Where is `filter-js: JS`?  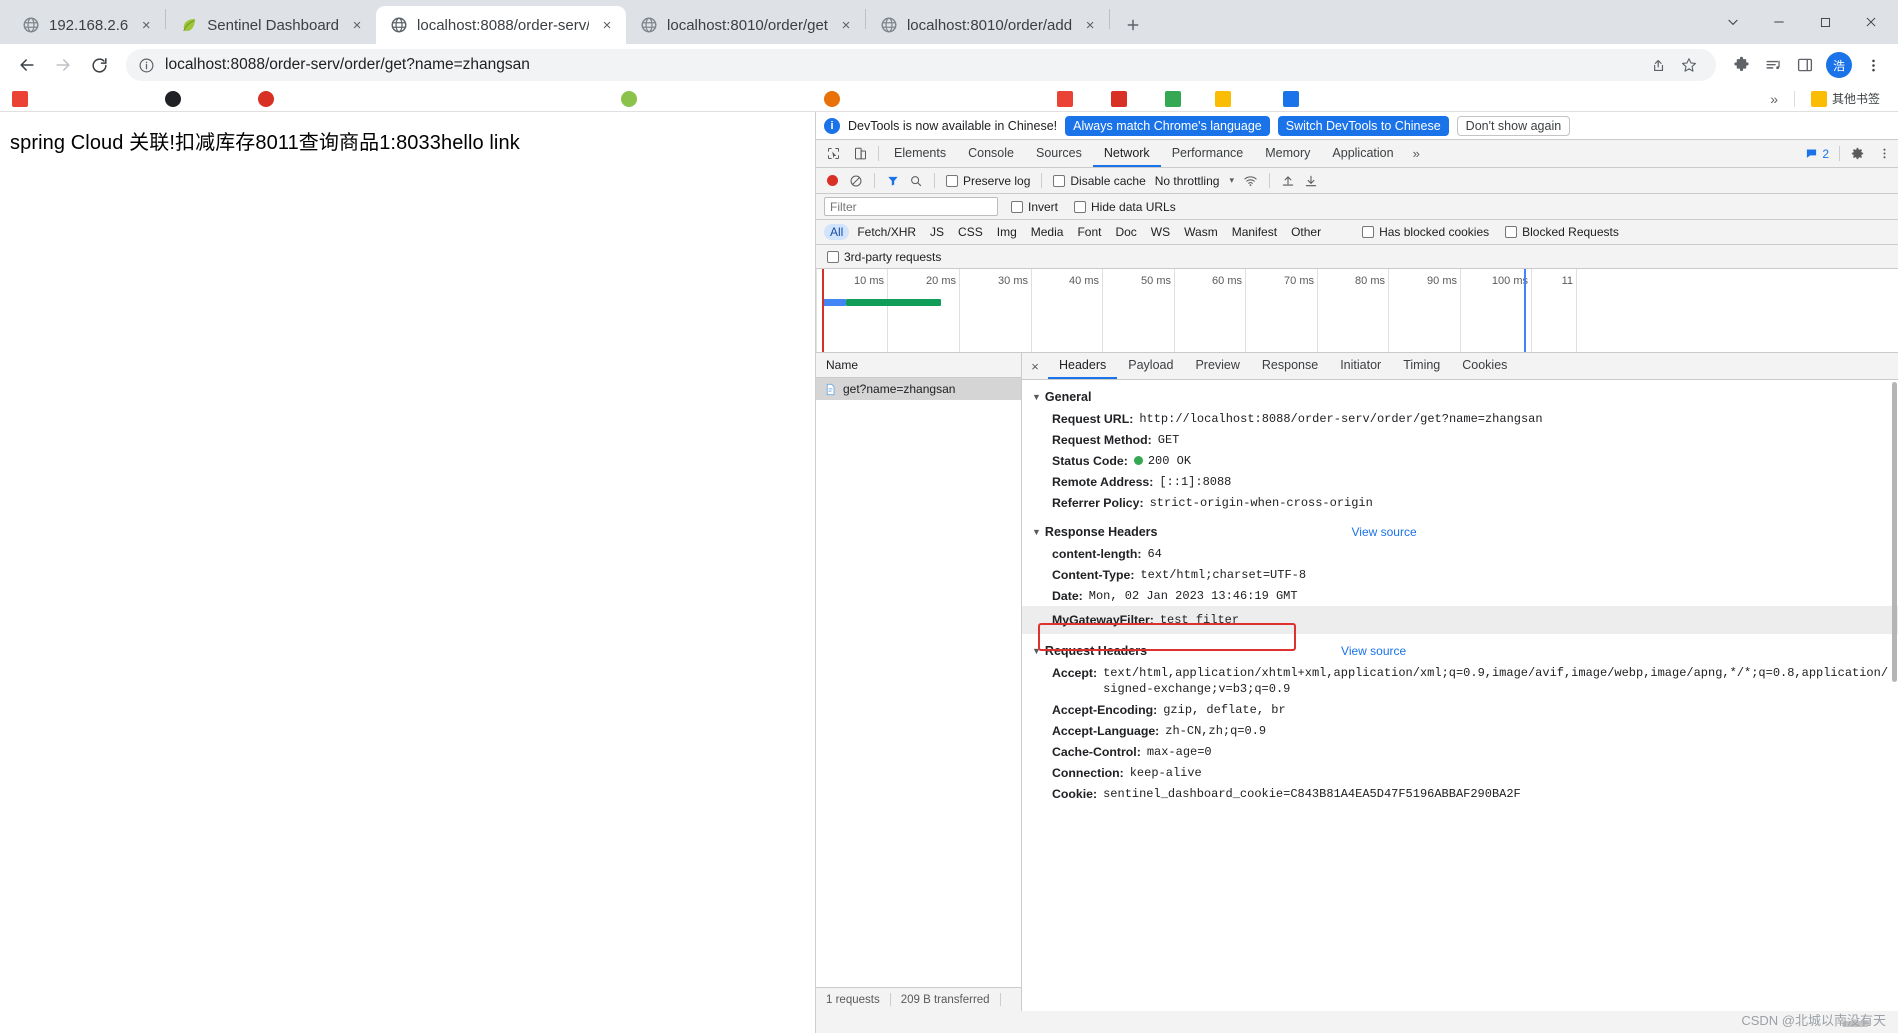 filter-js: JS is located at coordinates (937, 232).